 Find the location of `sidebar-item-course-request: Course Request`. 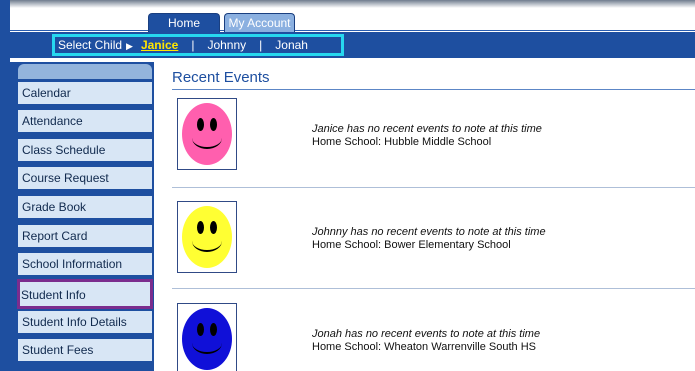

sidebar-item-course-request: Course Request is located at coordinates (85, 179).